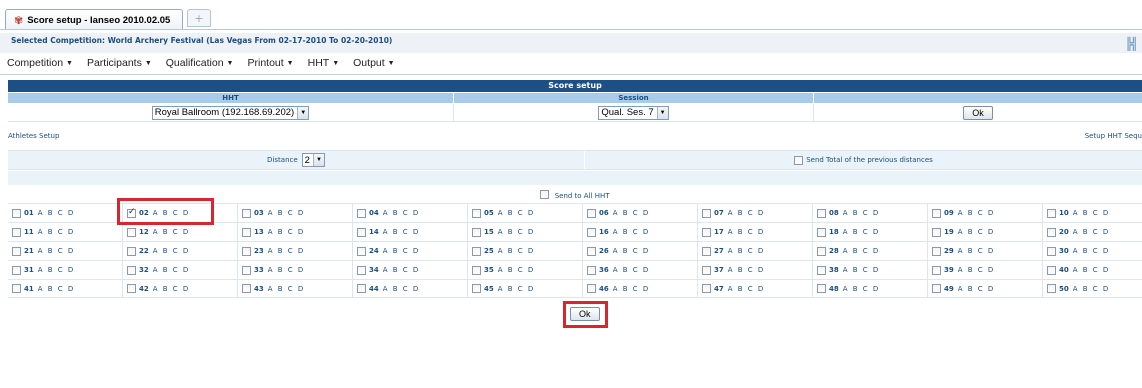  I want to click on session-select: Qual. Ses. 7 ▼, so click(633, 112).